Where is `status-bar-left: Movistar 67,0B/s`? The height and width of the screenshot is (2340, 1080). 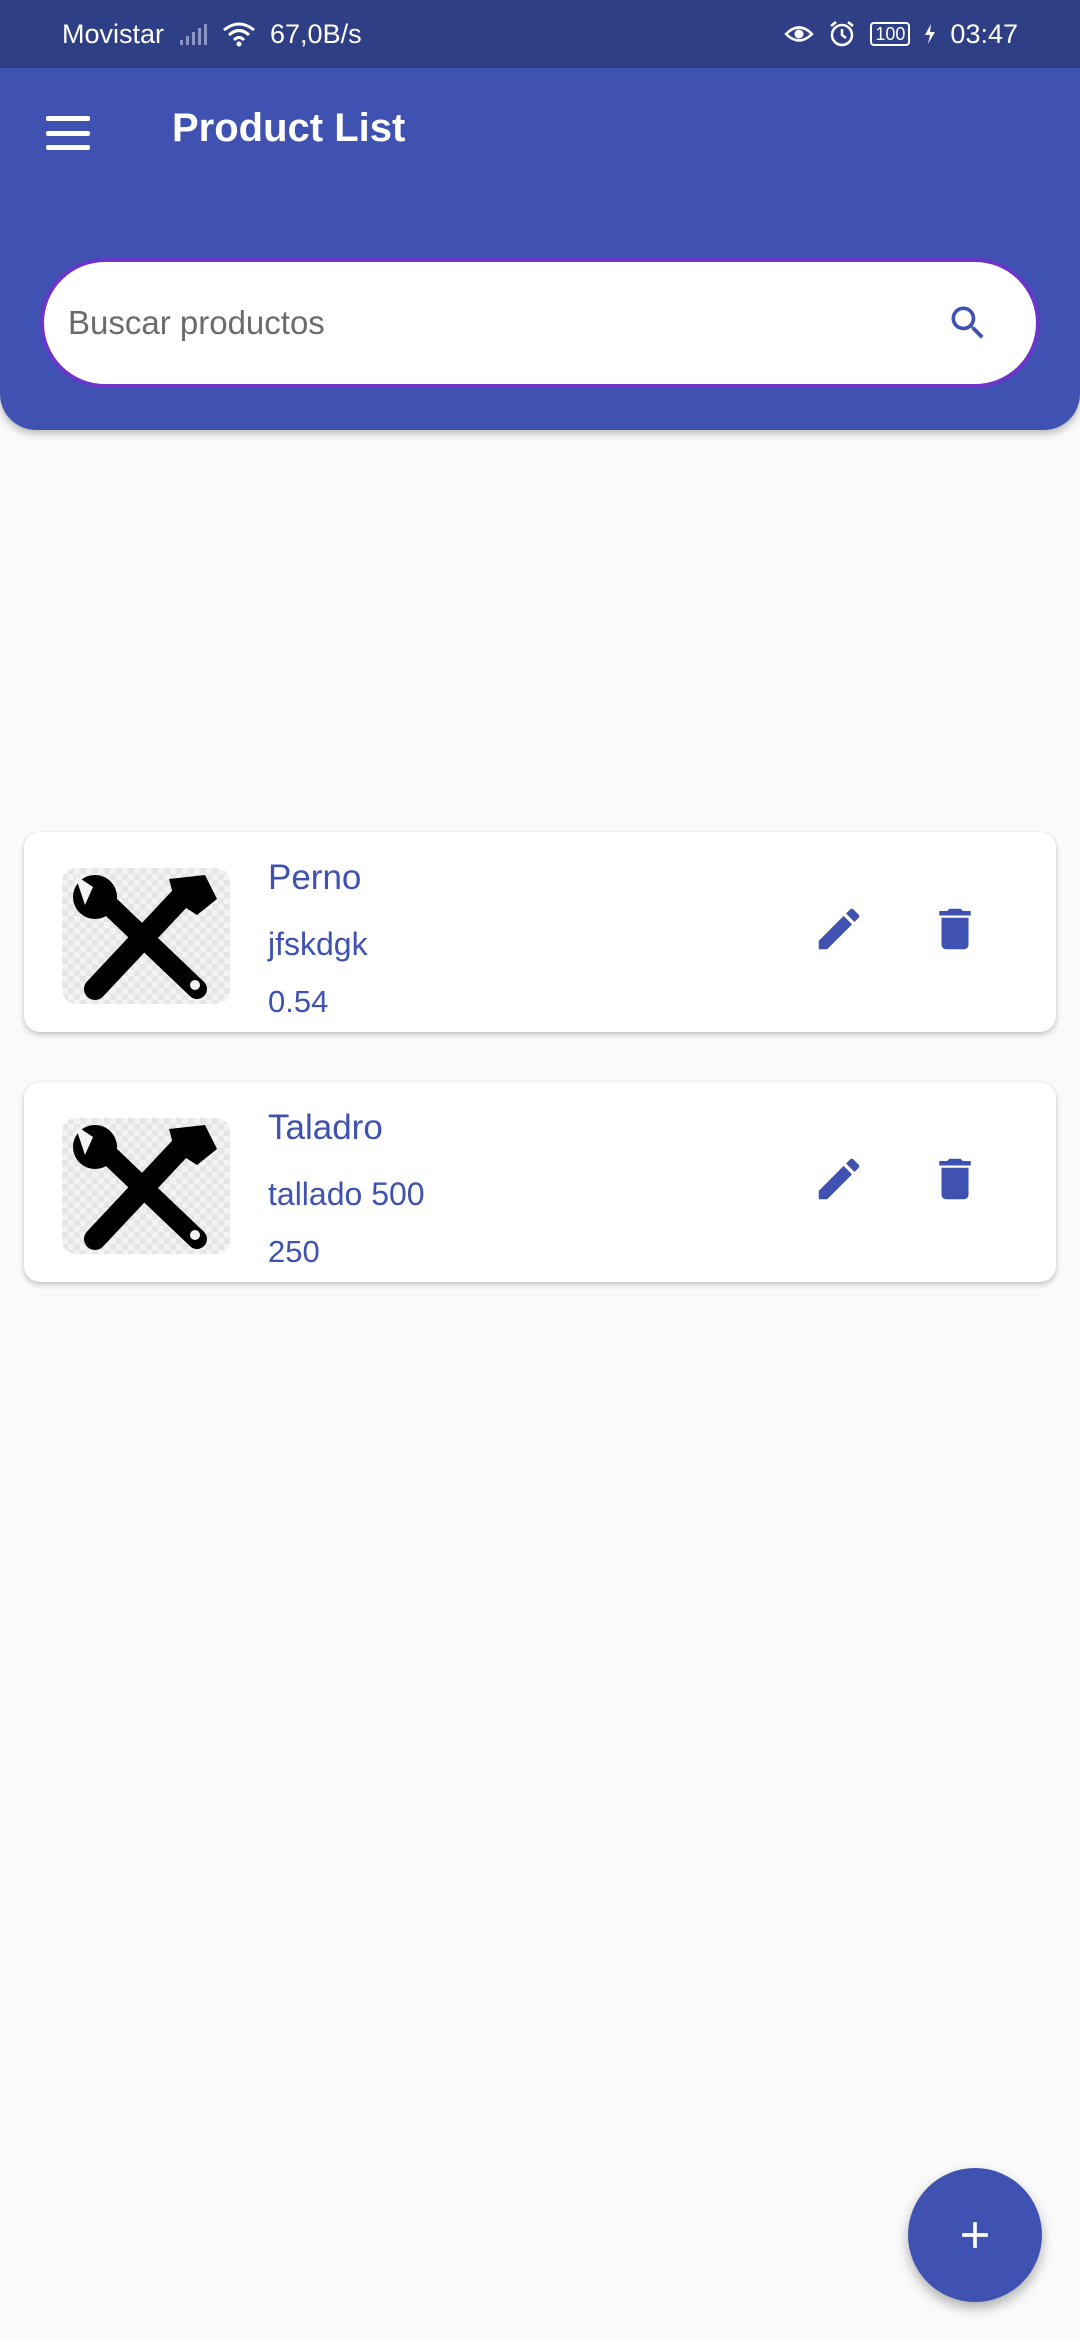
status-bar-left: Movistar 67,0B/s is located at coordinates (212, 34).